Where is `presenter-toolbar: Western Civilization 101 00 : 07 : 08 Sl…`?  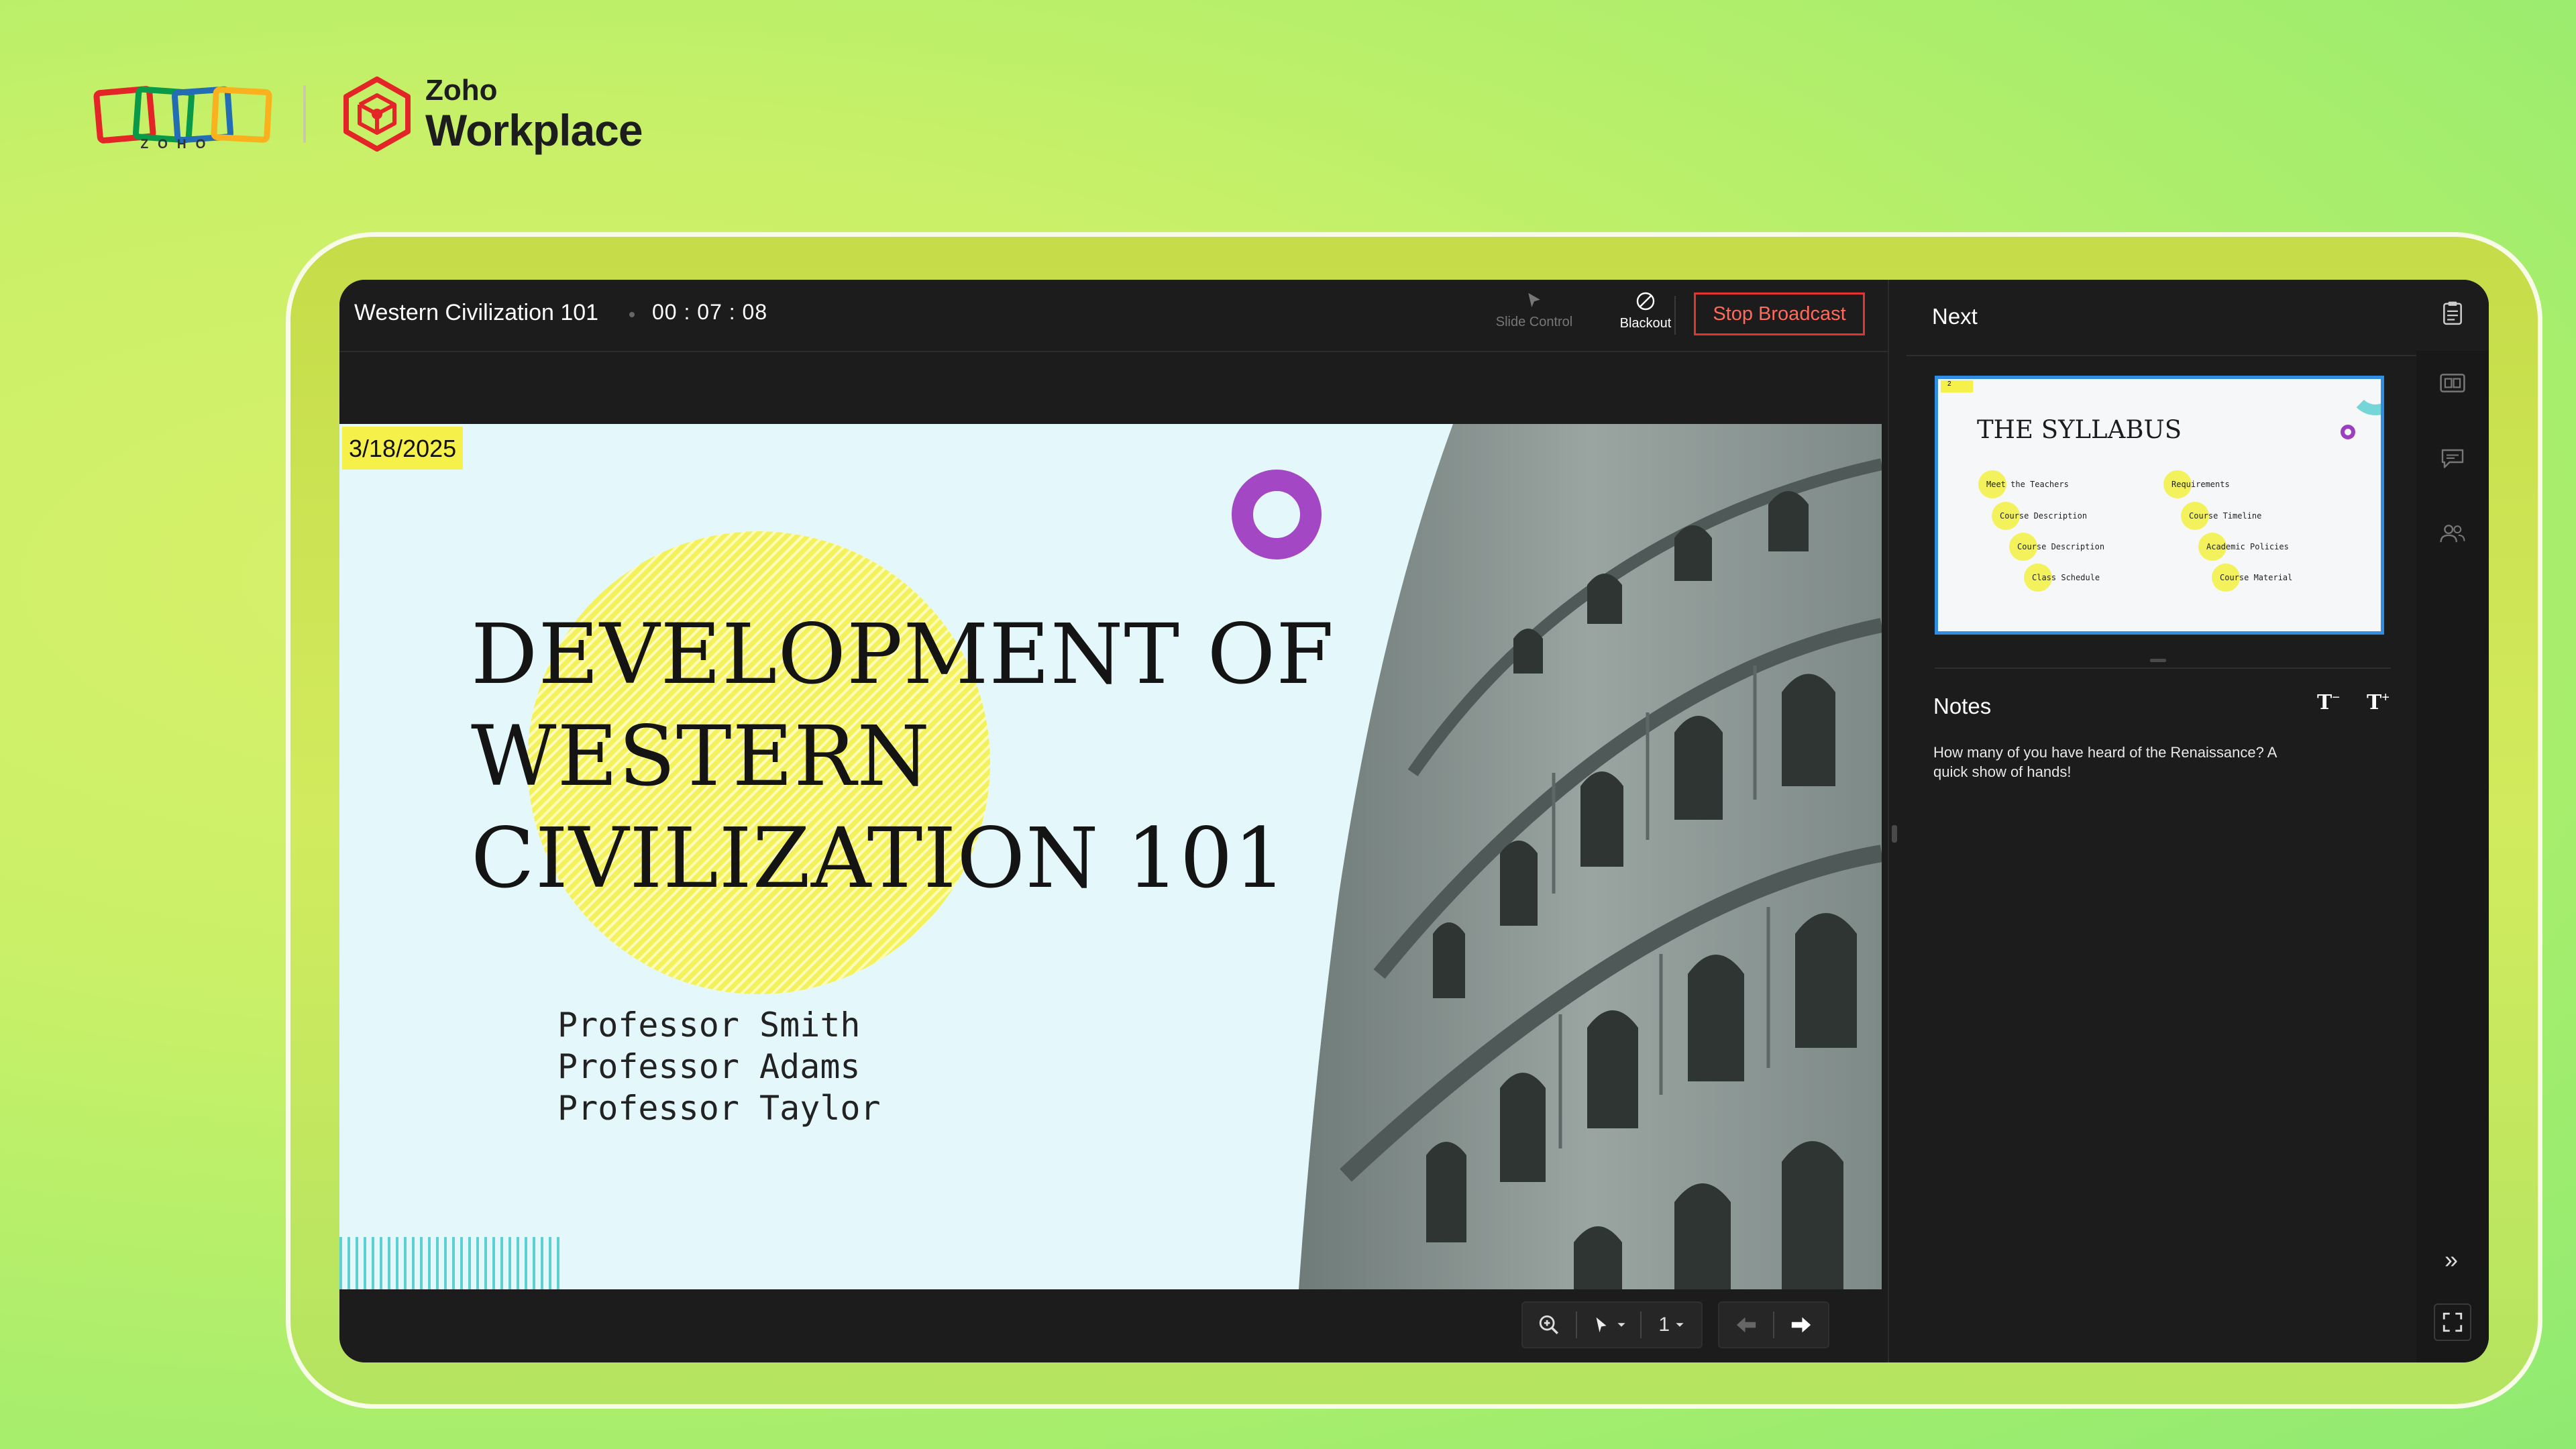
presenter-toolbar: Western Civilization 101 00 : 07 : 08 Sl… is located at coordinates (1113, 316).